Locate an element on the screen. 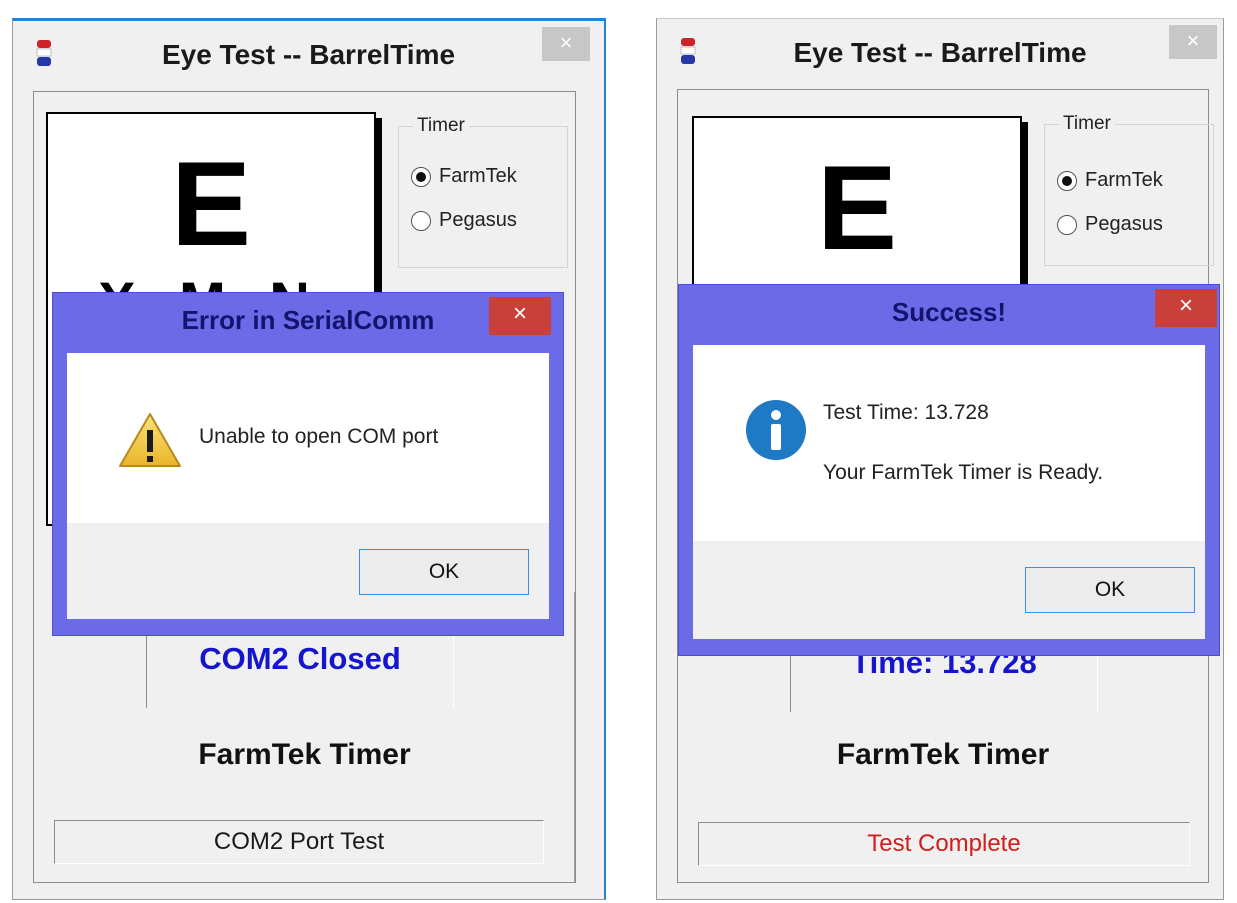  com-status-display: COM2 Closed is located at coordinates (300, 669).